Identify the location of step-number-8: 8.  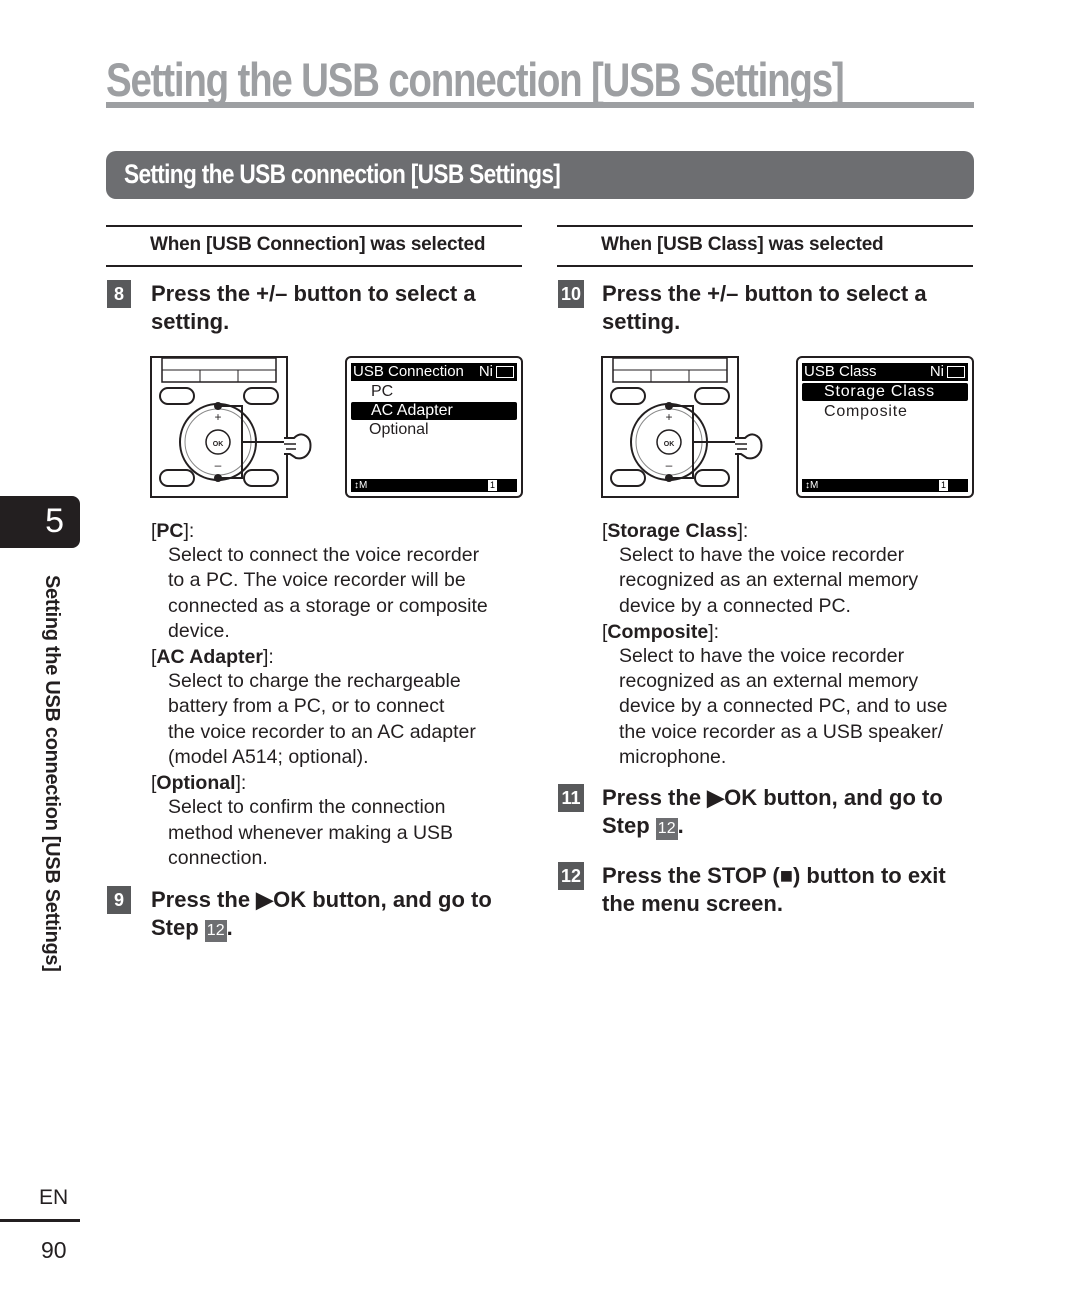
(119, 294).